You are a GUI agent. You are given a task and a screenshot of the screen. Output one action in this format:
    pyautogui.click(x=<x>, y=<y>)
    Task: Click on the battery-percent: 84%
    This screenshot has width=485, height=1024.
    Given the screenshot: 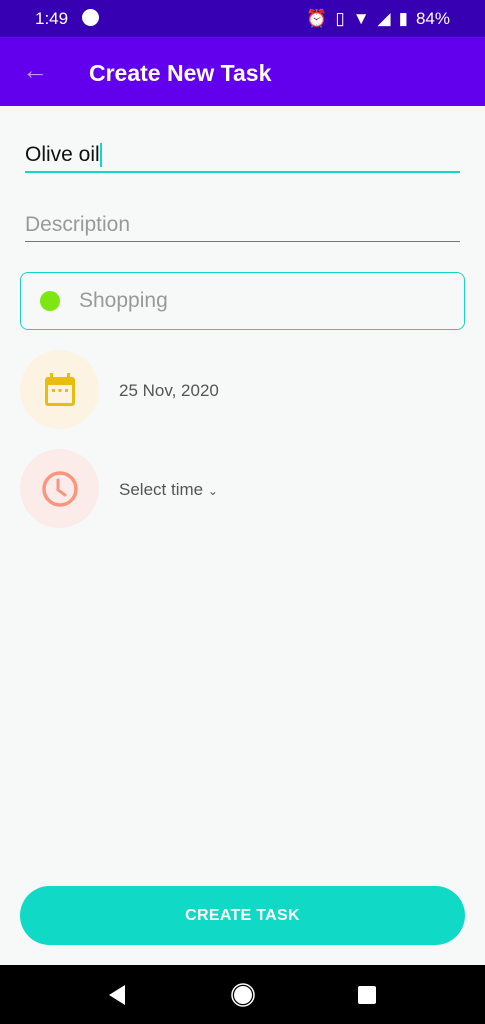 What is the action you would take?
    pyautogui.click(x=432, y=18)
    